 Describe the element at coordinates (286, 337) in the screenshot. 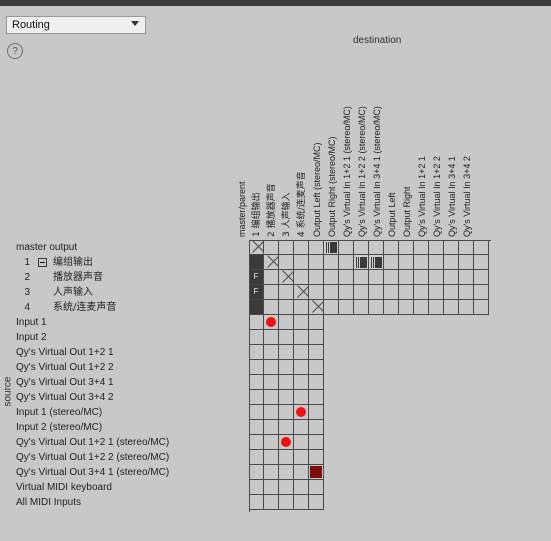

I see `matrix-cell-r6-c2` at that location.